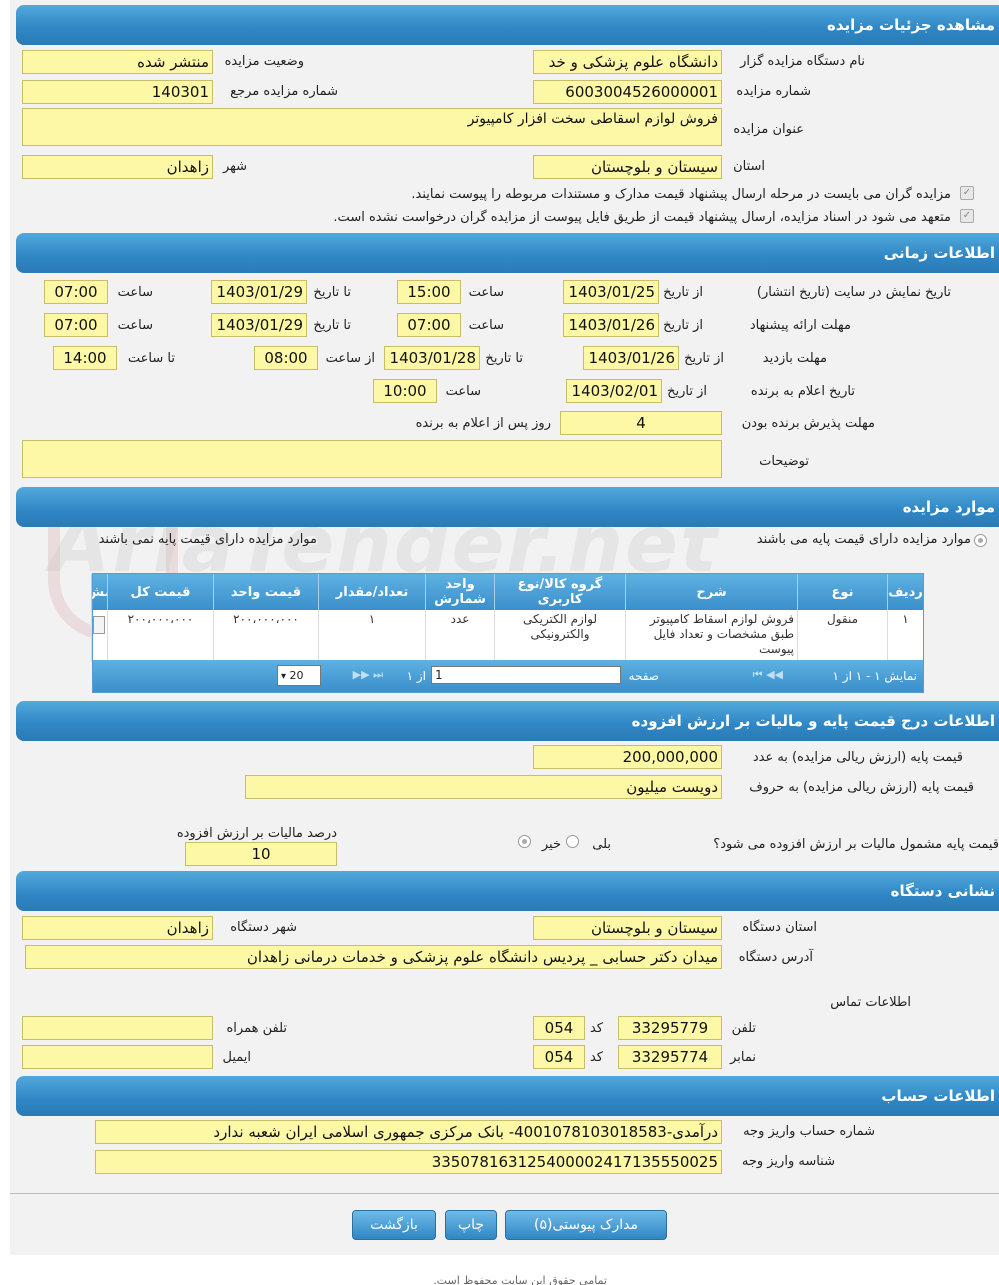 The image size is (999, 1285). I want to click on offer-to-date: 1403/01/29, so click(259, 325).